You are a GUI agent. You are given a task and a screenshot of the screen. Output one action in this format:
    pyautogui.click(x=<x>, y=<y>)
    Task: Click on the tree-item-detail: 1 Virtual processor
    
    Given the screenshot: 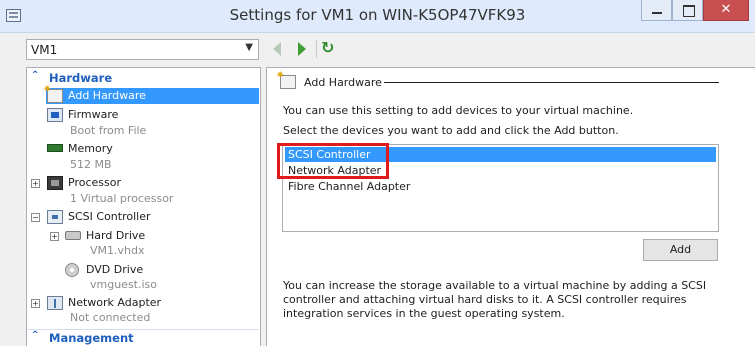 What is the action you would take?
    pyautogui.click(x=122, y=198)
    